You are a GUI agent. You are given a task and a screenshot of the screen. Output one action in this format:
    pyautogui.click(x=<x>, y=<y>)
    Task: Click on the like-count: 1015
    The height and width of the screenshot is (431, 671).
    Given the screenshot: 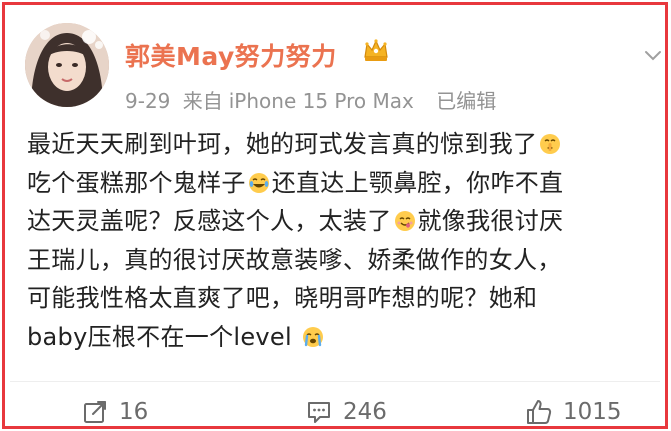 What is the action you would take?
    pyautogui.click(x=592, y=412)
    